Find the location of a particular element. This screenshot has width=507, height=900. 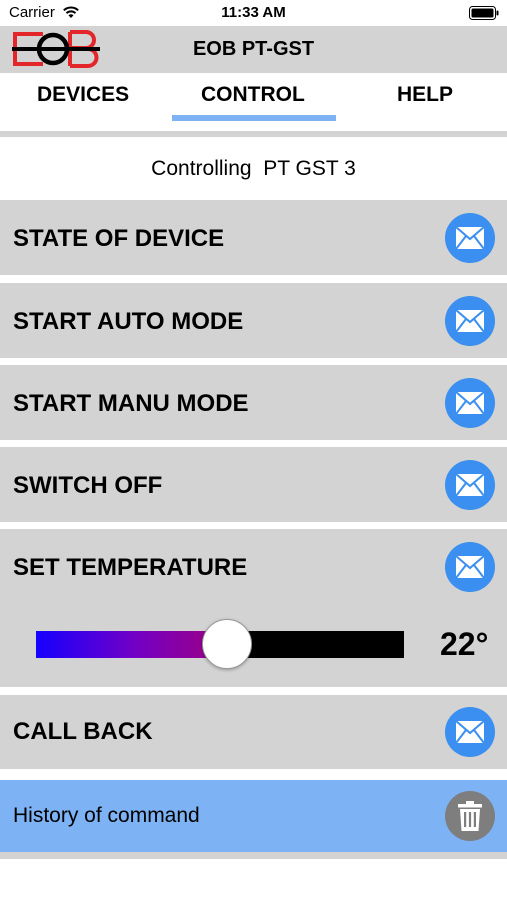

send-set-temperature-button is located at coordinates (470, 567).